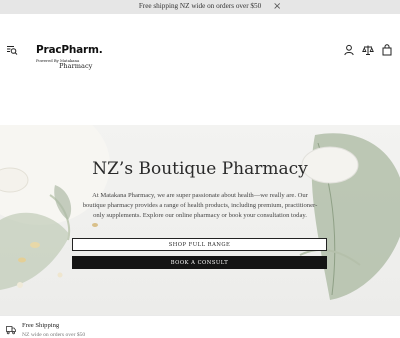 This screenshot has width=400, height=338. Describe the element at coordinates (54, 335) in the screenshot. I see `feature-subtitle: NZ wide on orders over $50` at that location.